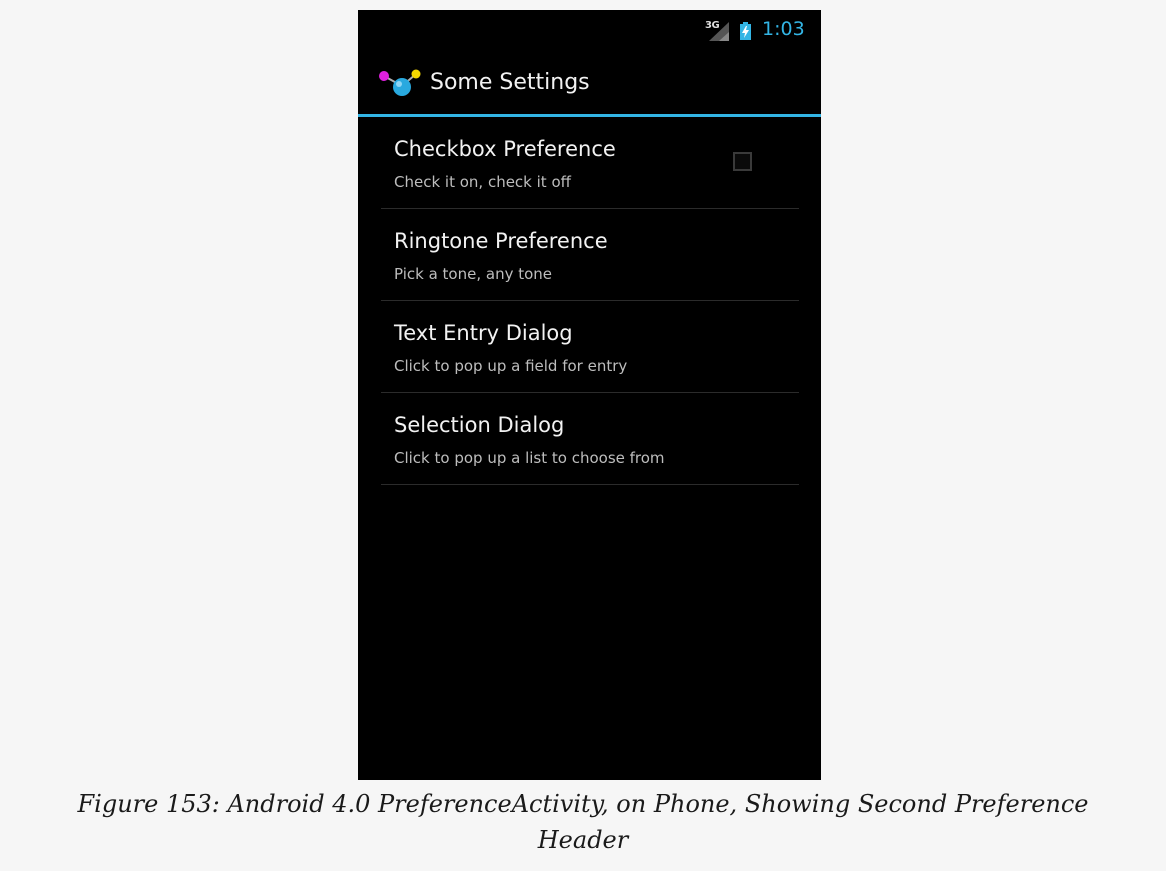 This screenshot has height=871, width=1166. What do you see at coordinates (483, 333) in the screenshot?
I see `preference-title: Text Entry Dialog` at bounding box center [483, 333].